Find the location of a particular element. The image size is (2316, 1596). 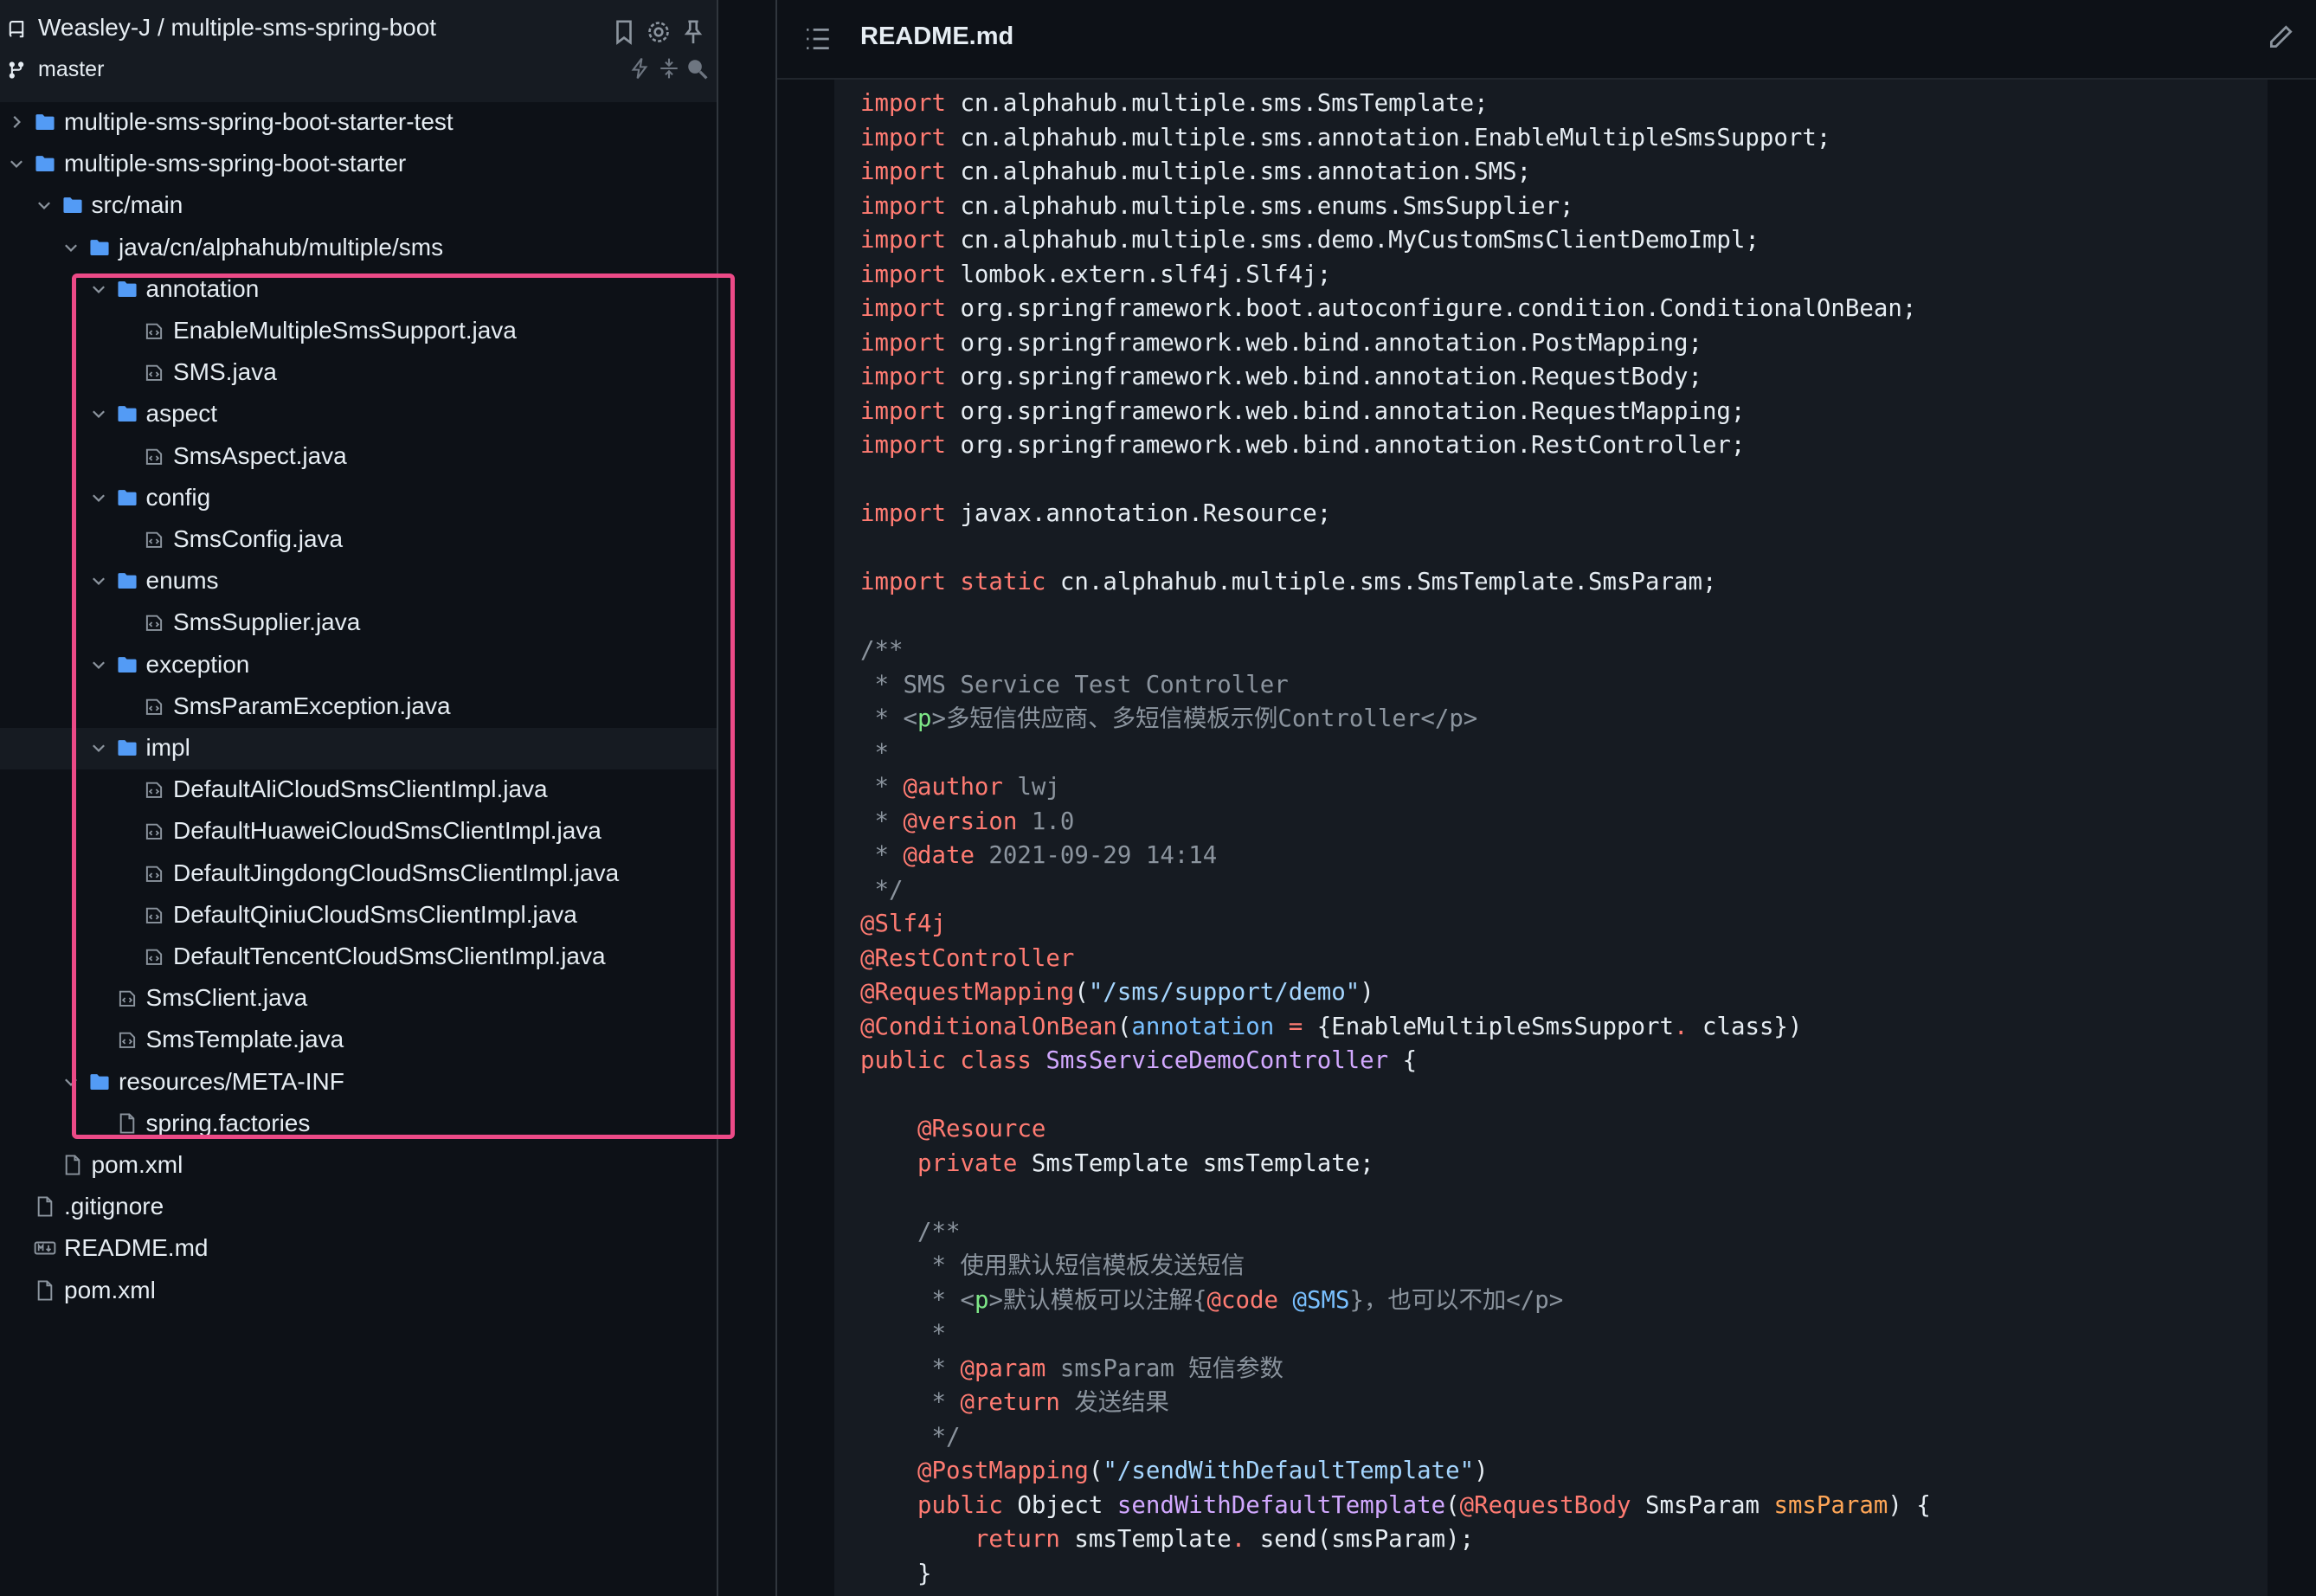

code-line: * <p>默认模板可以注解{@code @SMS}，也可以不加</p> is located at coordinates (1395, 1301).